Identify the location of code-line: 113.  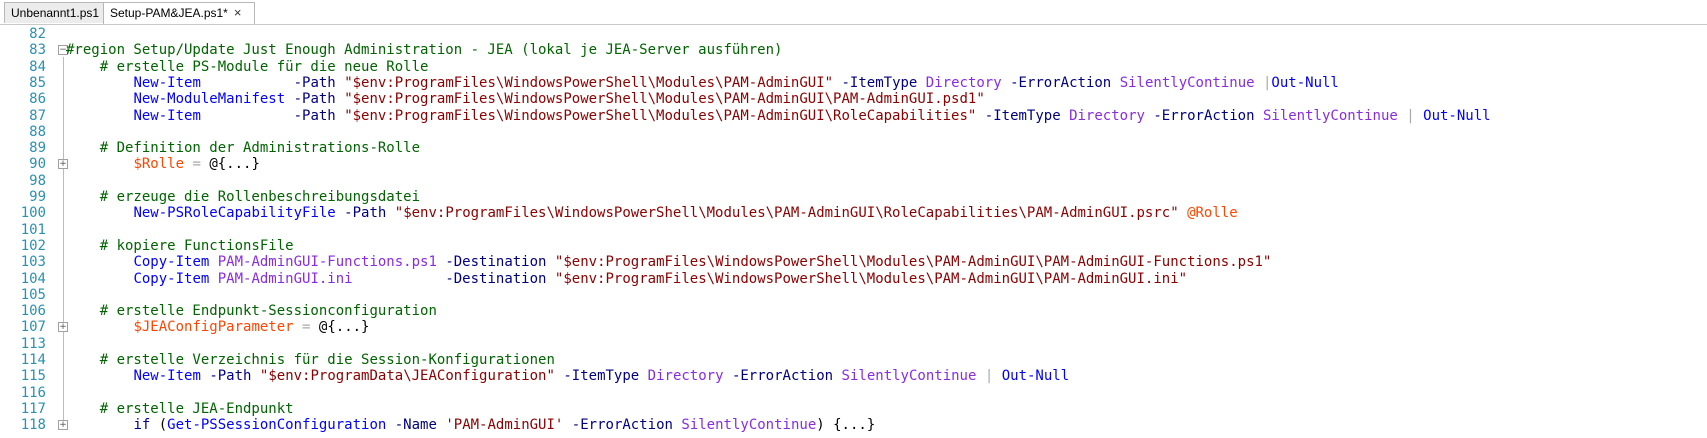
(853, 344).